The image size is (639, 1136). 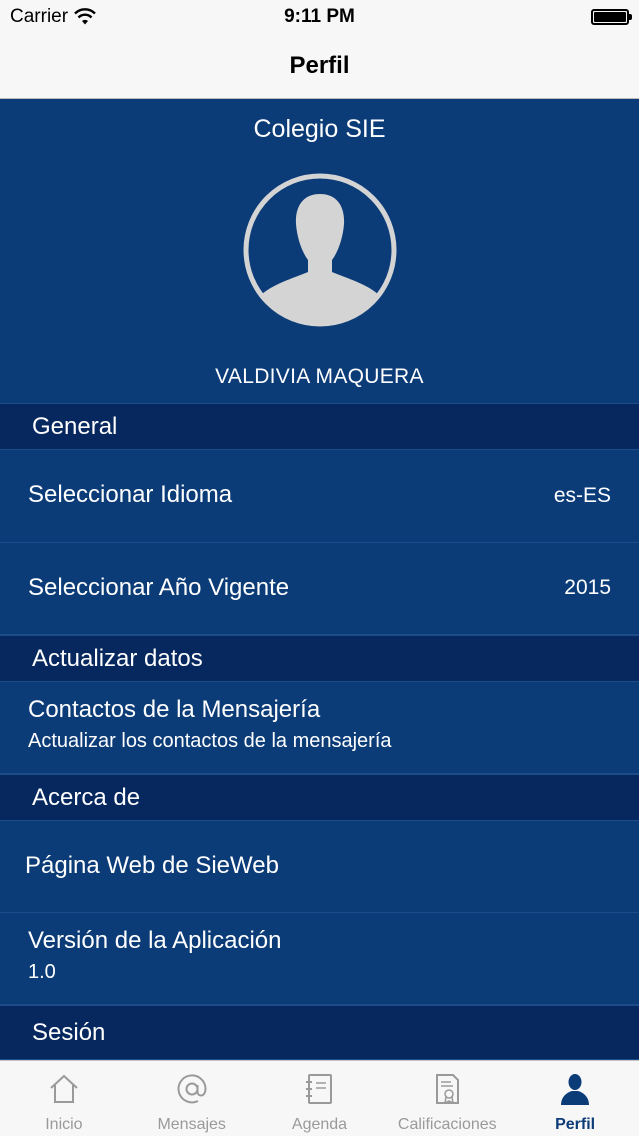 What do you see at coordinates (319, 658) in the screenshot?
I see `section-header-update: Actualizar datos` at bounding box center [319, 658].